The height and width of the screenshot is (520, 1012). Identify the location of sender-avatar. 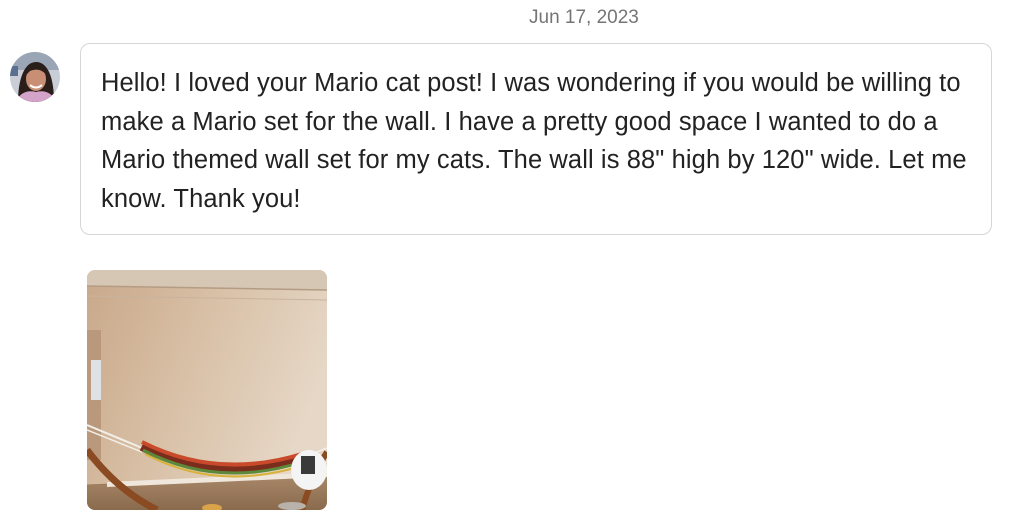
(35, 77).